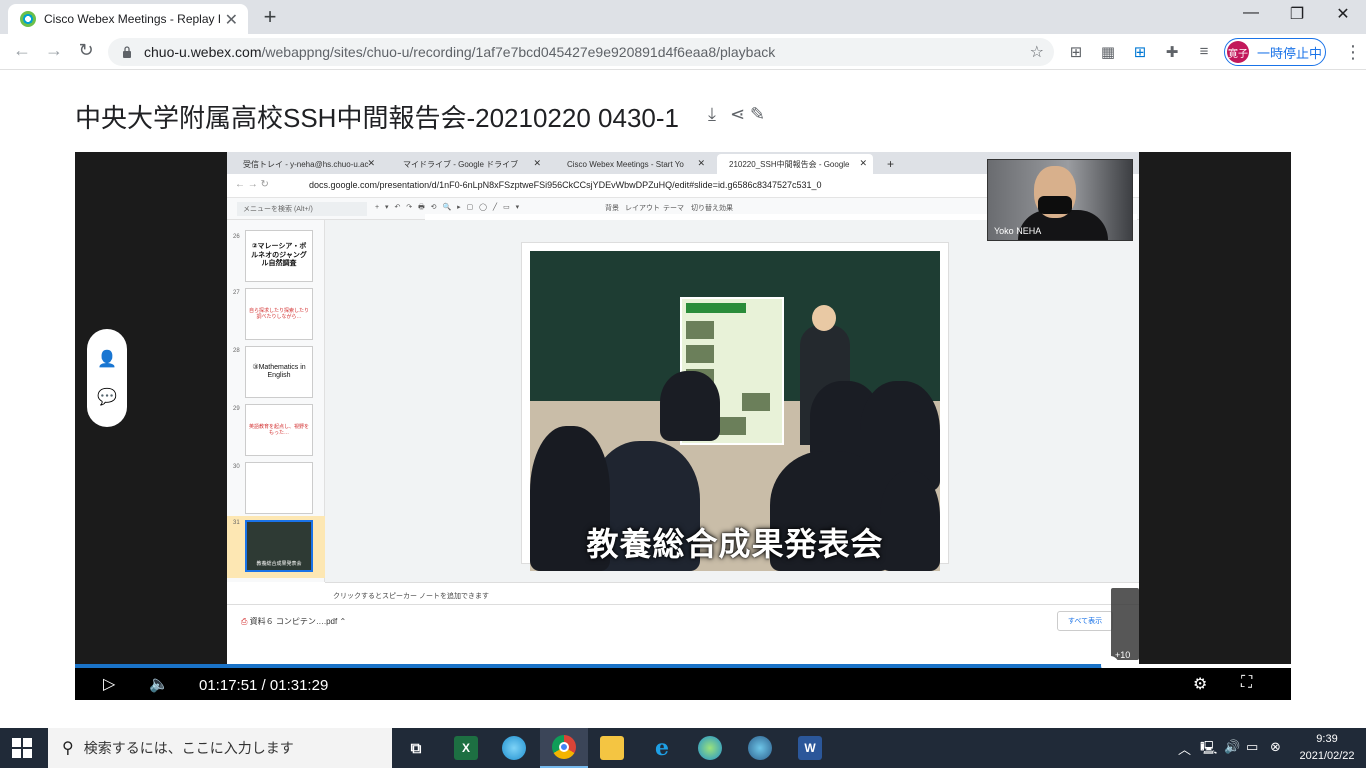 The width and height of the screenshot is (1366, 768). What do you see at coordinates (795, 164) in the screenshot?
I see `shared-tab-active: 210220_SSH中間報告会 - Google ✕` at bounding box center [795, 164].